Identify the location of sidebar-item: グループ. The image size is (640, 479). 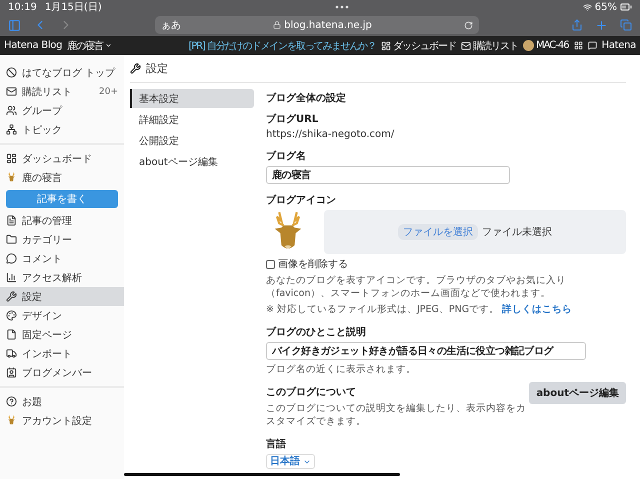
(62, 110).